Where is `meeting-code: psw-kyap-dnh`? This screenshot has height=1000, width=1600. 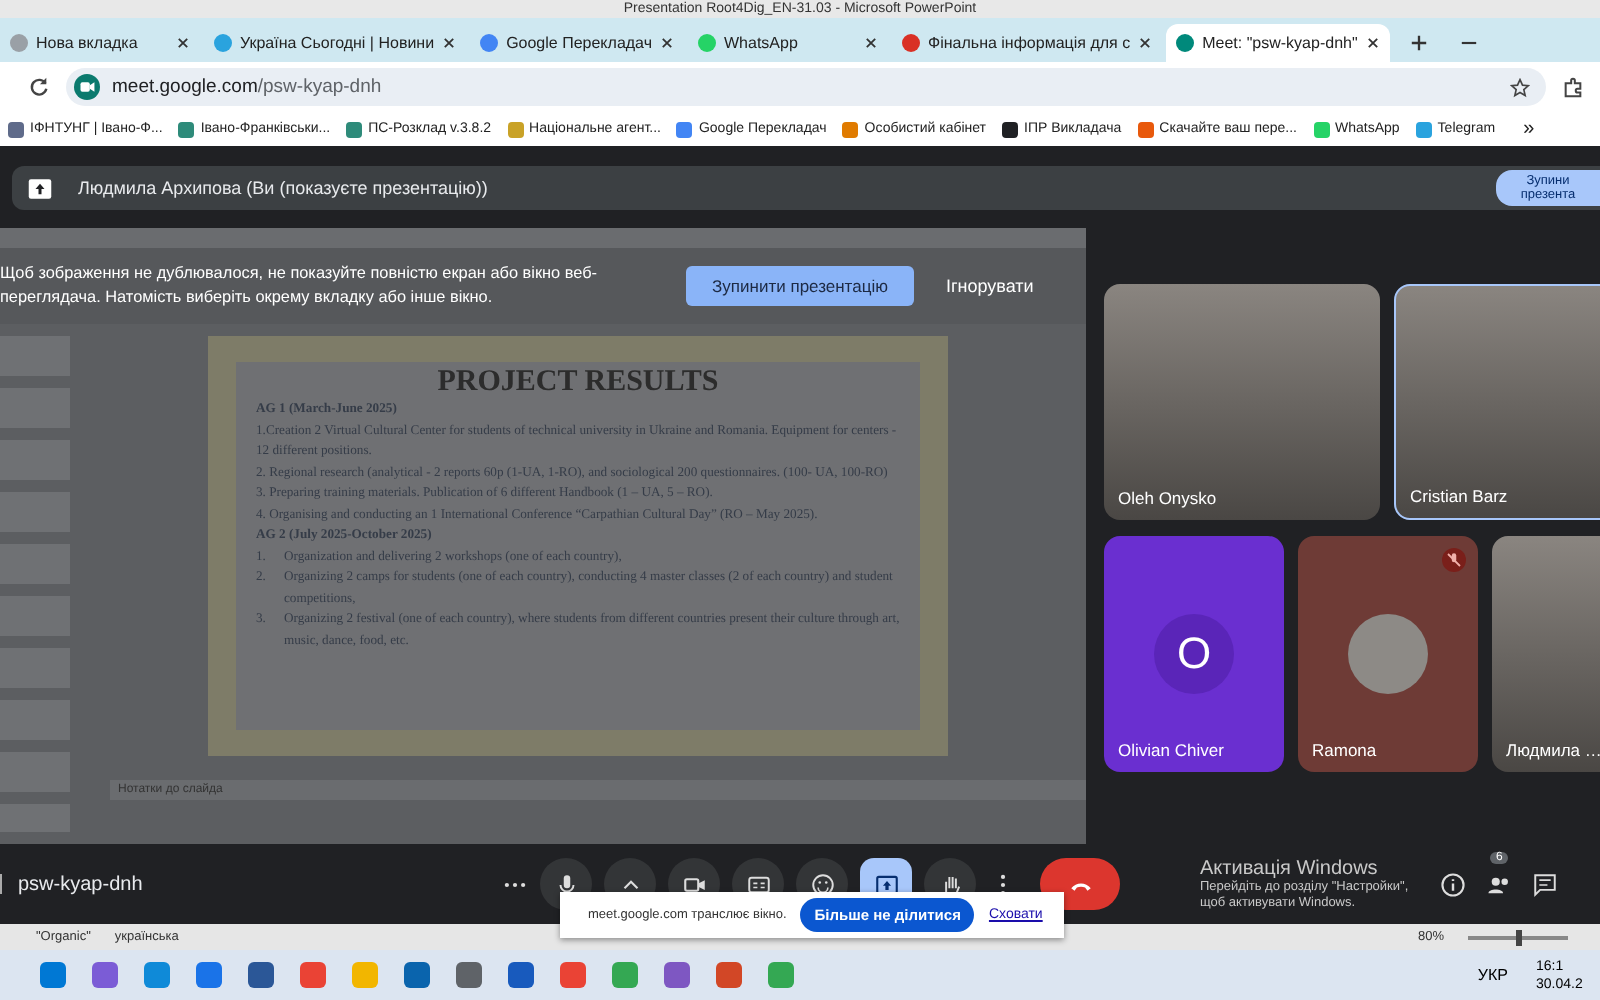
meeting-code: psw-kyap-dnh is located at coordinates (80, 884).